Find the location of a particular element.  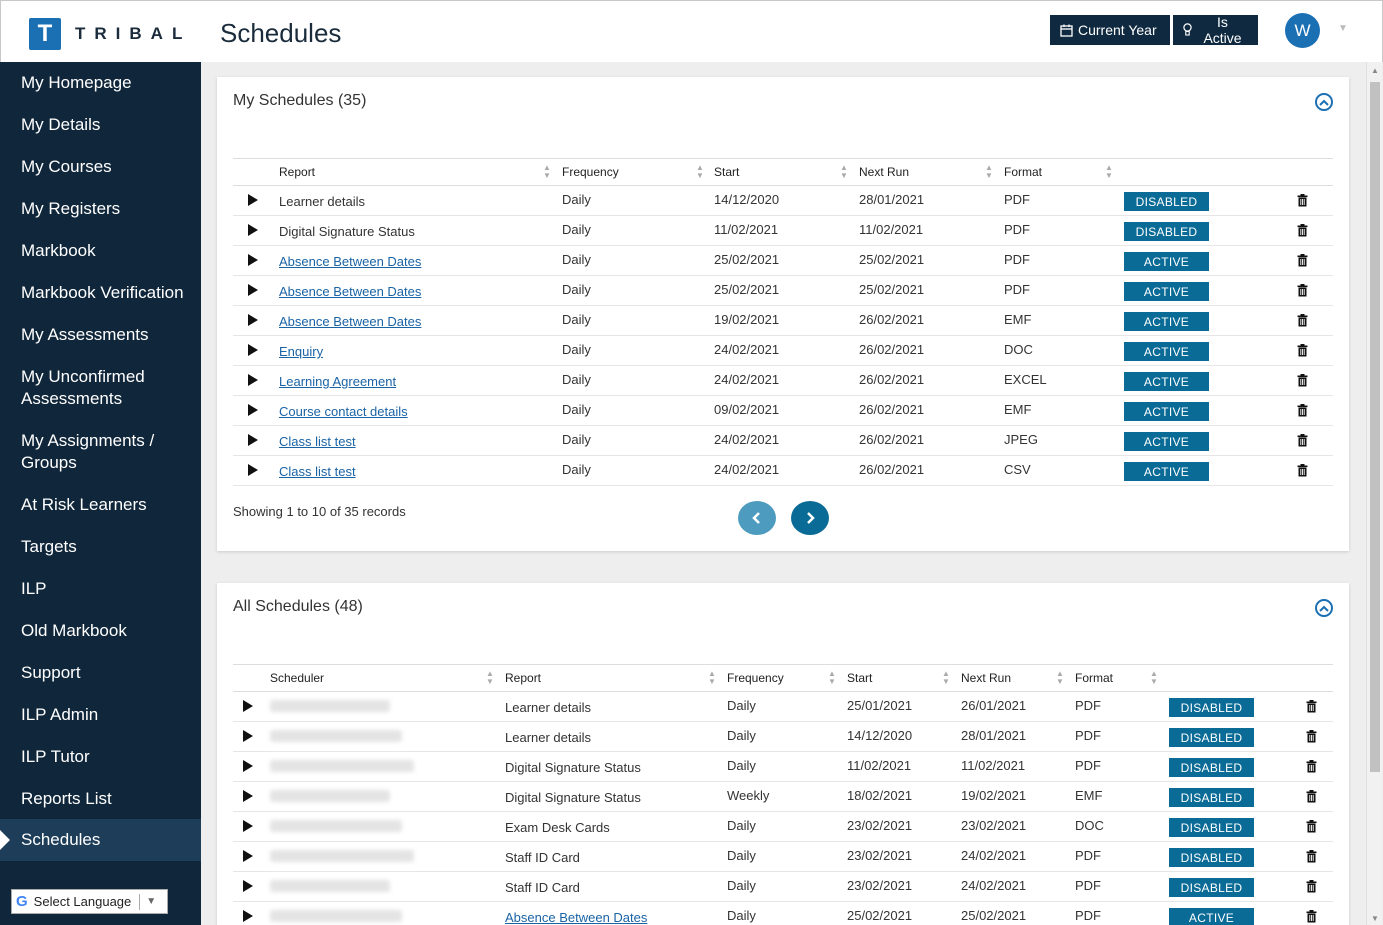

sidebar-item-my-assessments: My Assessments is located at coordinates (100, 335).